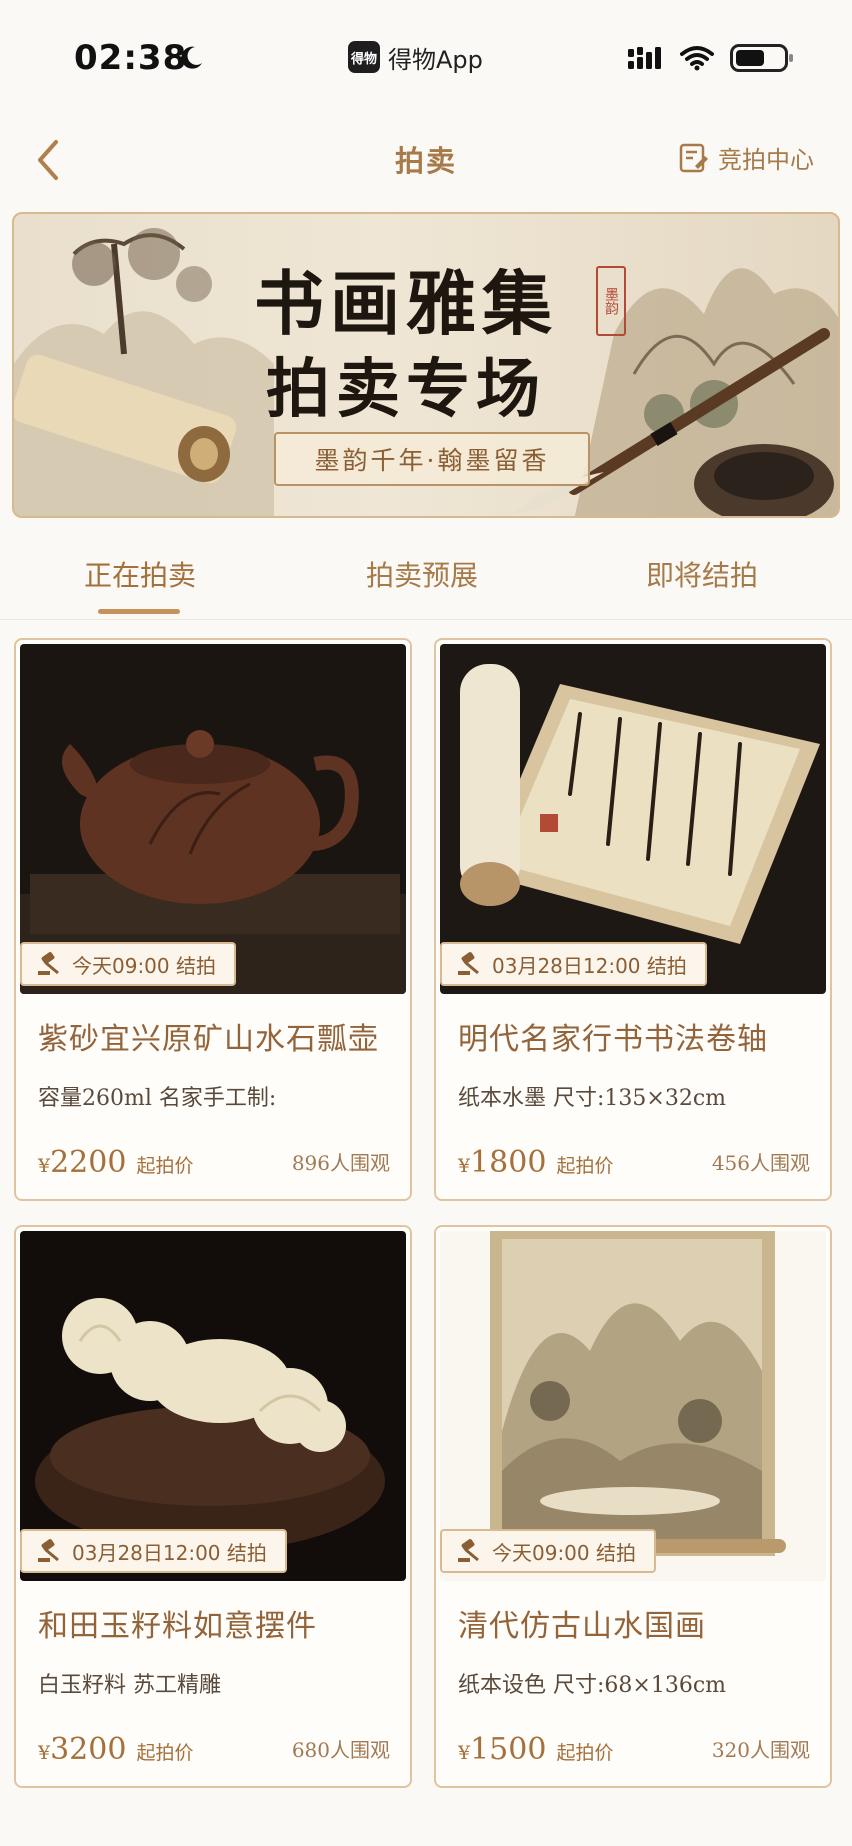  What do you see at coordinates (702, 574) in the screenshot?
I see `tab-ending-soon: 即将结拍` at bounding box center [702, 574].